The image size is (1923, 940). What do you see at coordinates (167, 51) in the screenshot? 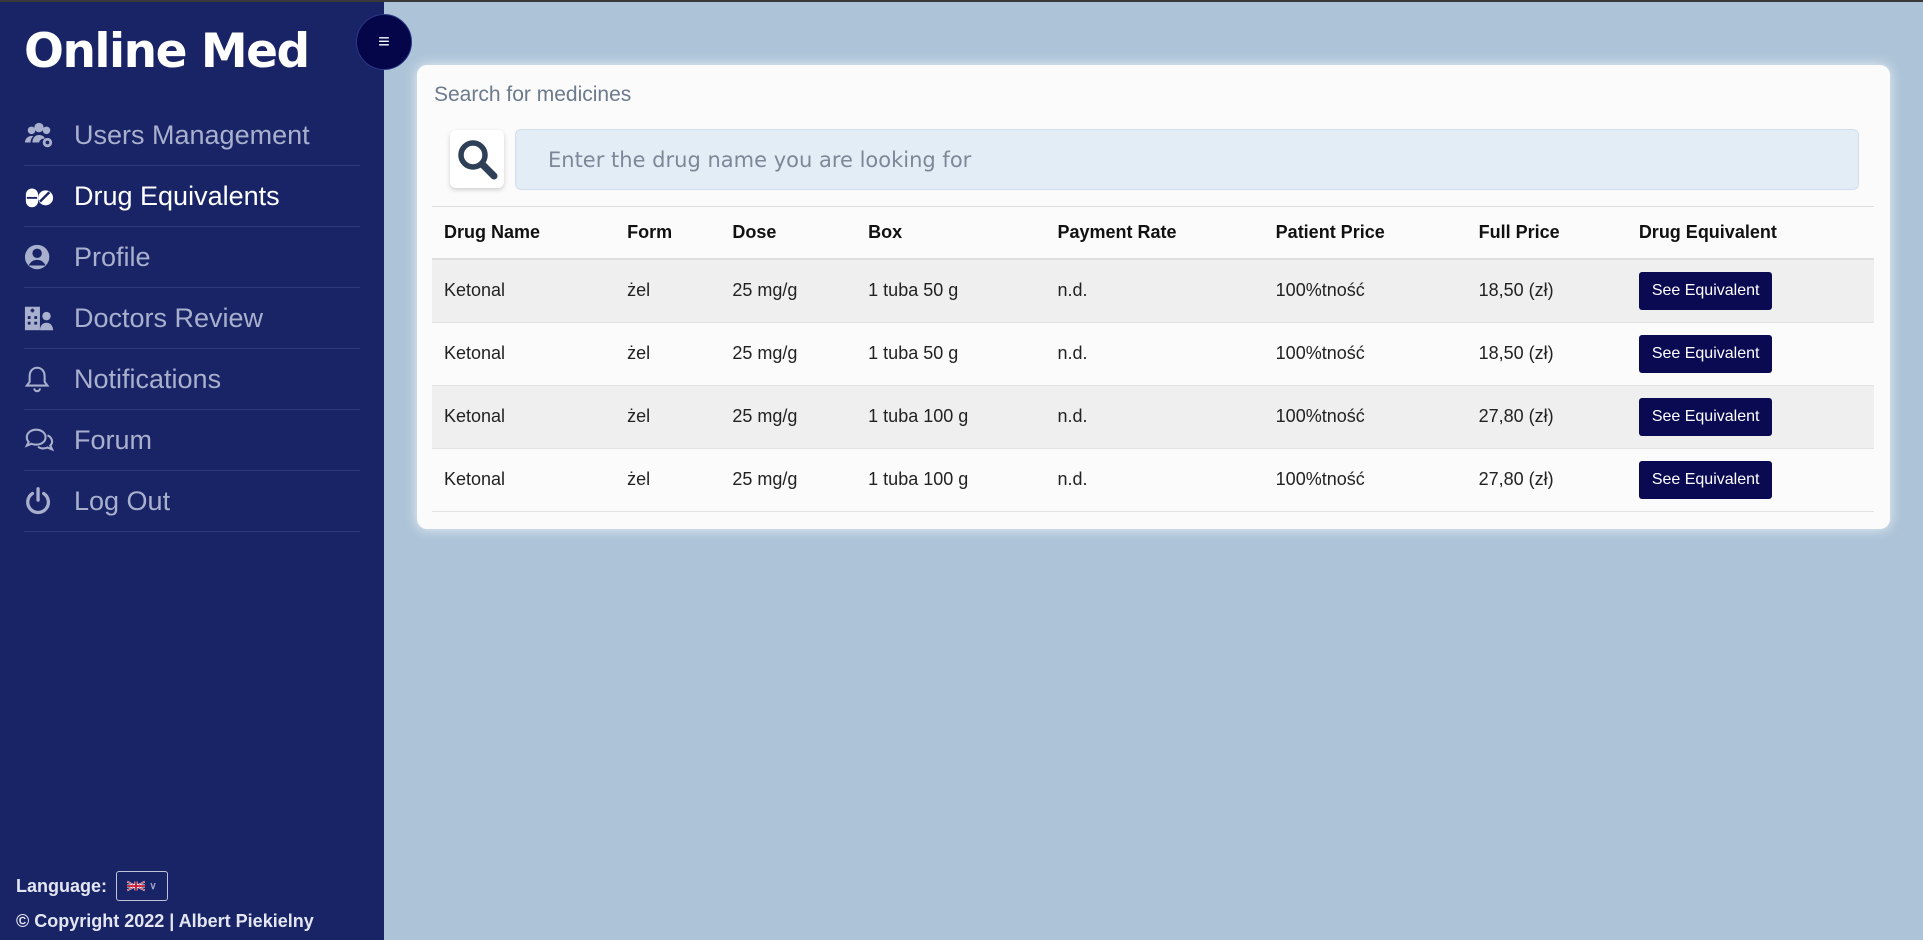
I see `brand-title: Online Med` at bounding box center [167, 51].